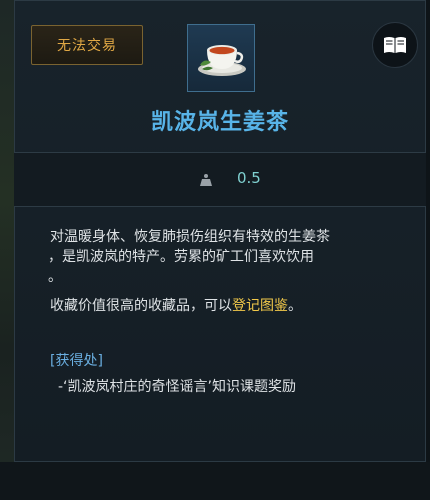 This screenshot has height=500, width=430. Describe the element at coordinates (220, 206) in the screenshot. I see `divider` at that location.